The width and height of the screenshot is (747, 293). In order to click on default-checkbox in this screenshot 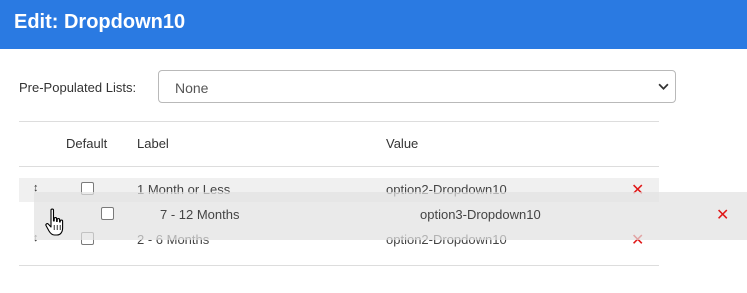, I will do `click(107, 213)`.